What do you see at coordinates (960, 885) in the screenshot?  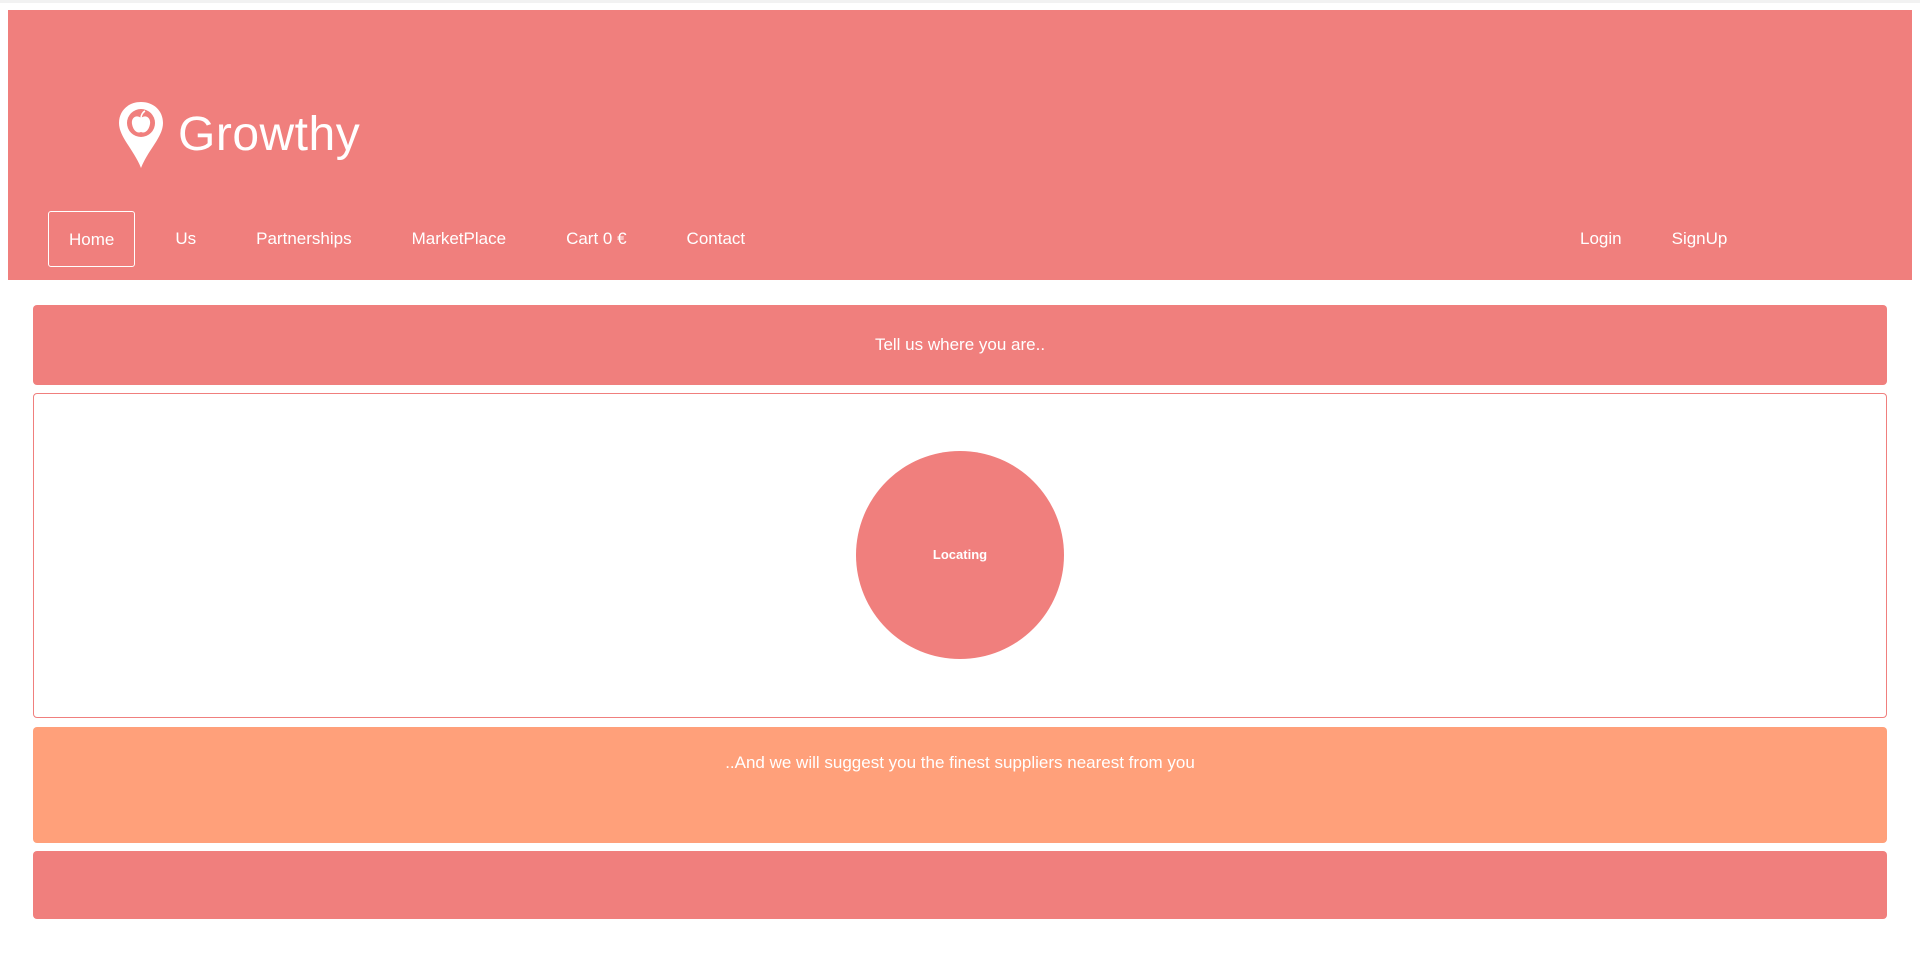 I see `bottom-banner` at bounding box center [960, 885].